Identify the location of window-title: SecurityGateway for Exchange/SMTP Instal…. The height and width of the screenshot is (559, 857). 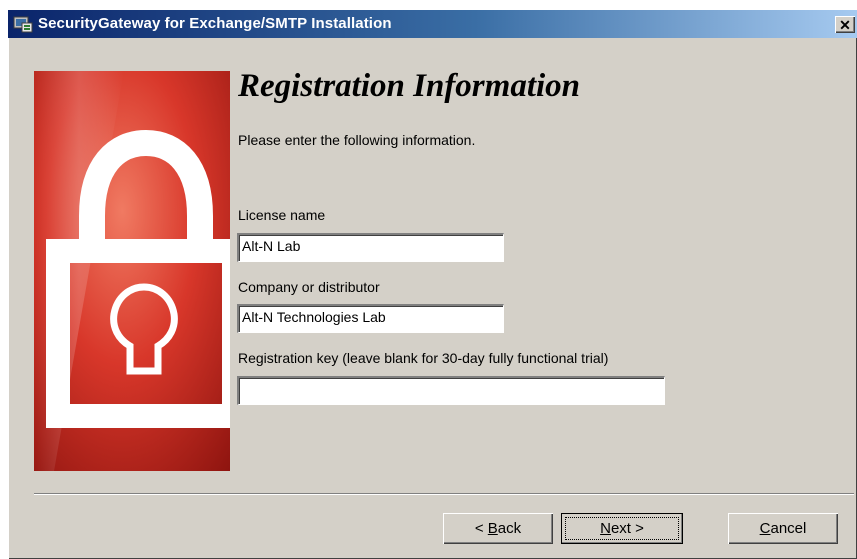
(215, 23).